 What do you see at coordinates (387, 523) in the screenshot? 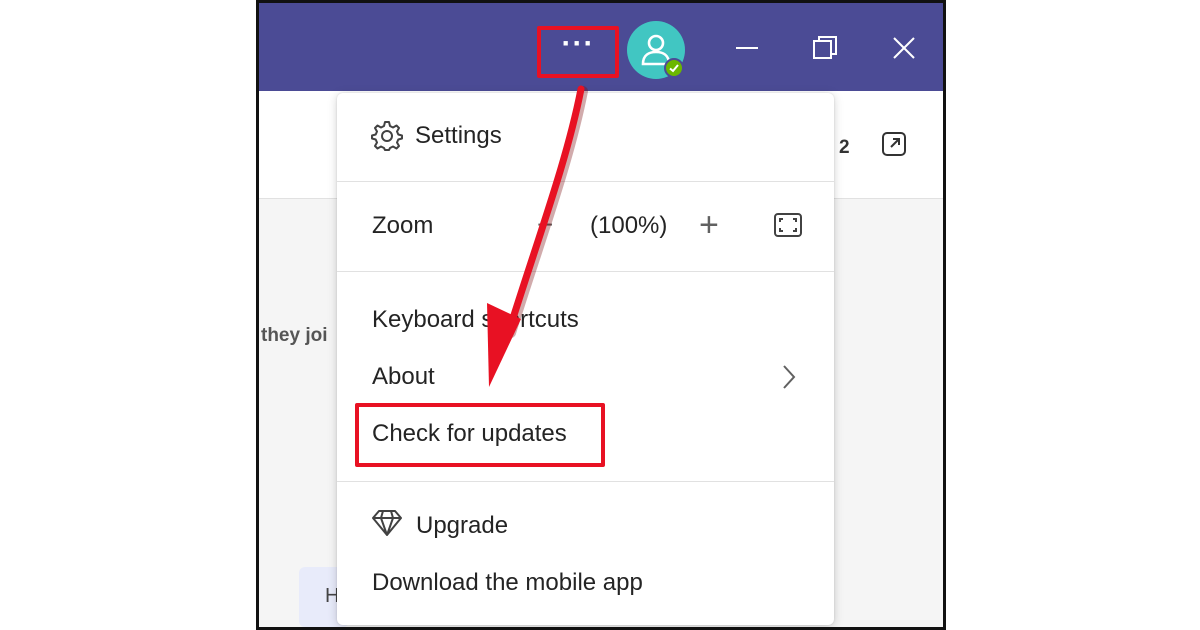
I see `diamond-icon` at bounding box center [387, 523].